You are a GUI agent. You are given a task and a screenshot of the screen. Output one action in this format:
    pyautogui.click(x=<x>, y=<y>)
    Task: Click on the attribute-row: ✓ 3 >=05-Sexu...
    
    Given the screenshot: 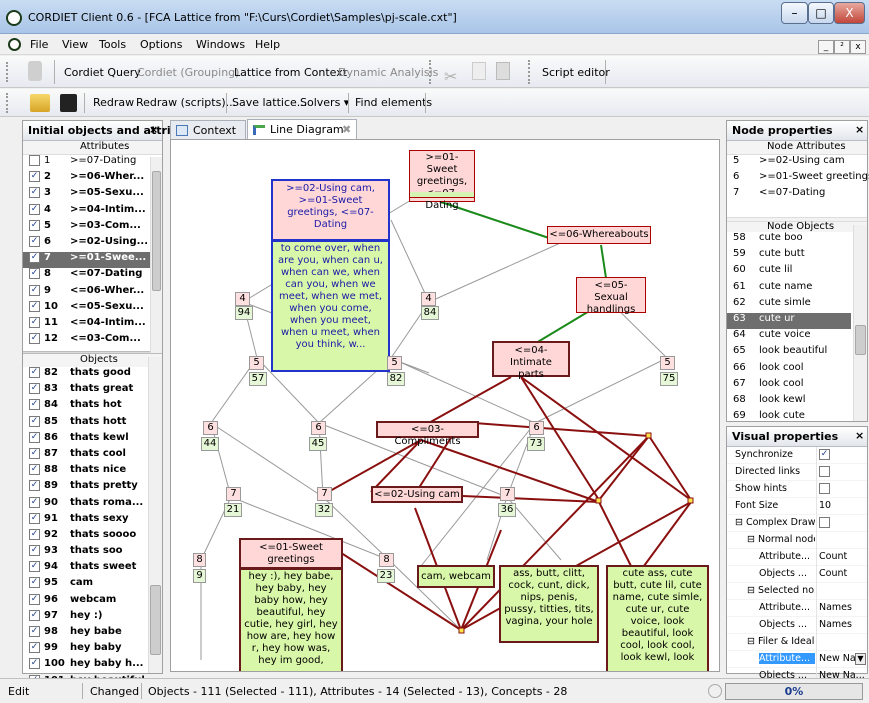 What is the action you would take?
    pyautogui.click(x=88, y=195)
    